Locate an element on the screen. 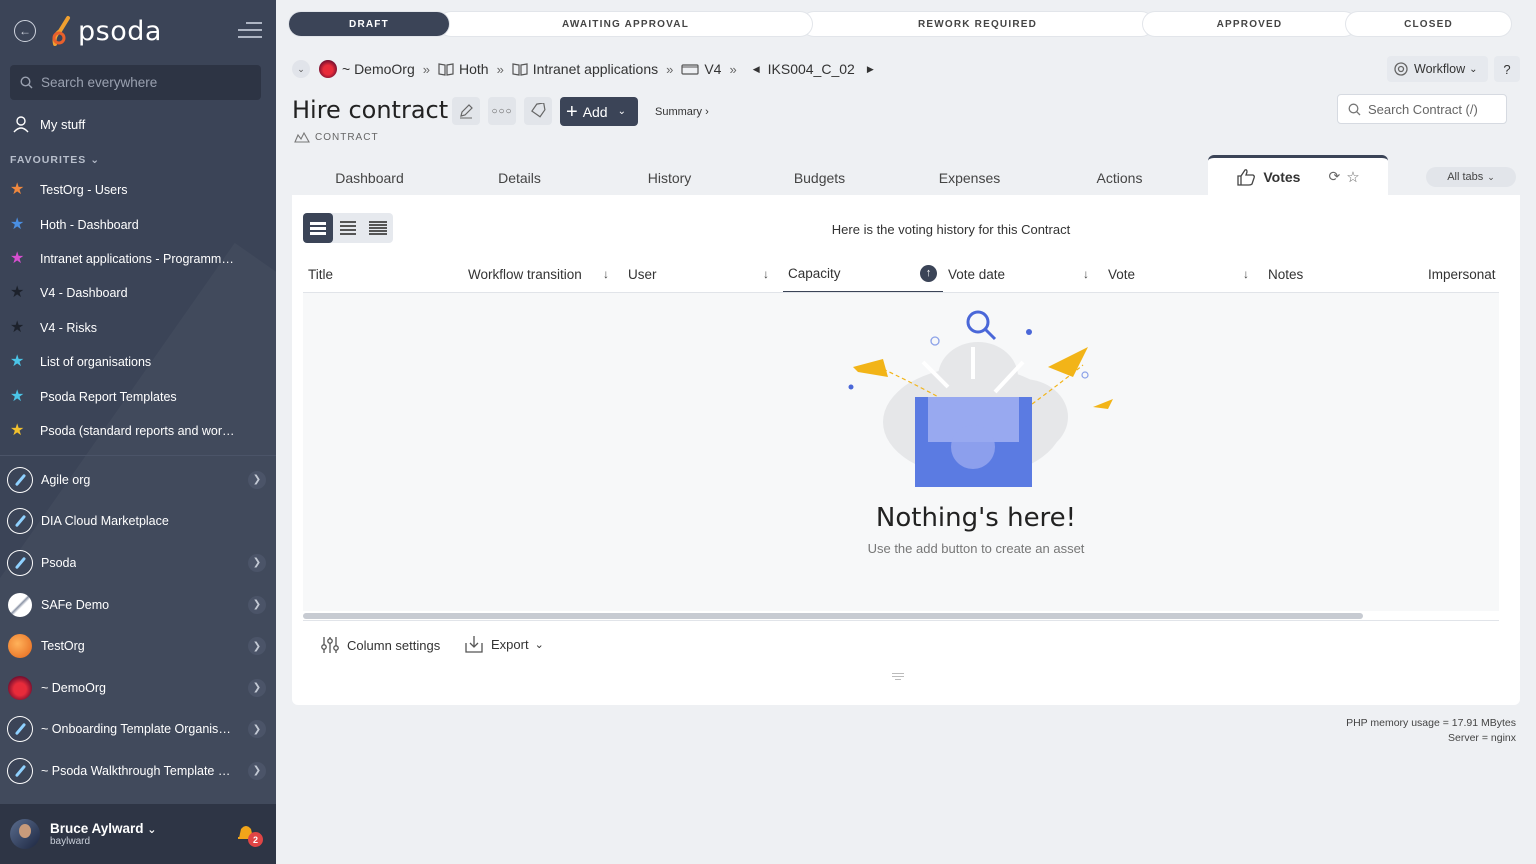 This screenshot has width=1536, height=864. thumbs-up-icon is located at coordinates (1246, 177).